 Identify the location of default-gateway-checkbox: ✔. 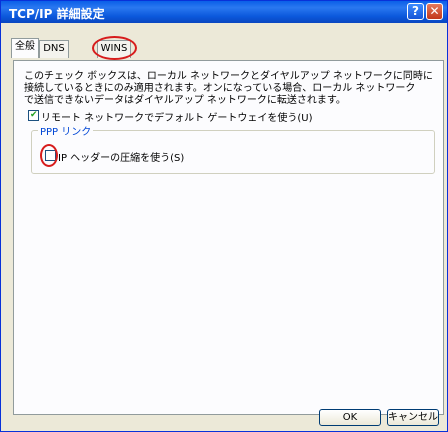
(33, 115).